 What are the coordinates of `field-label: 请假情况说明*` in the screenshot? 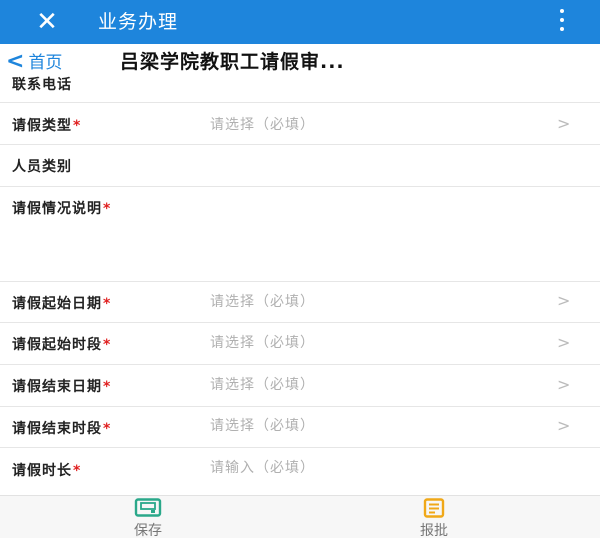 It's located at (62, 209).